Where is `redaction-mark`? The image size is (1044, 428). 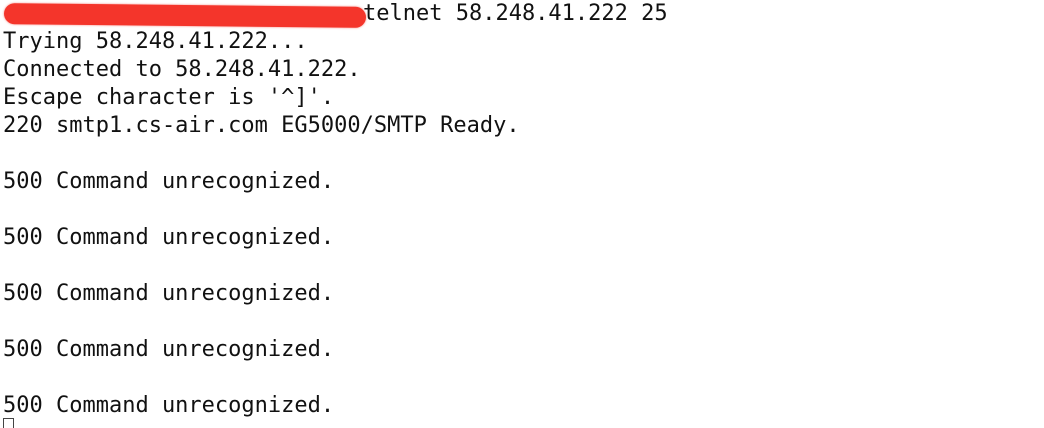 redaction-mark is located at coordinates (185, 15).